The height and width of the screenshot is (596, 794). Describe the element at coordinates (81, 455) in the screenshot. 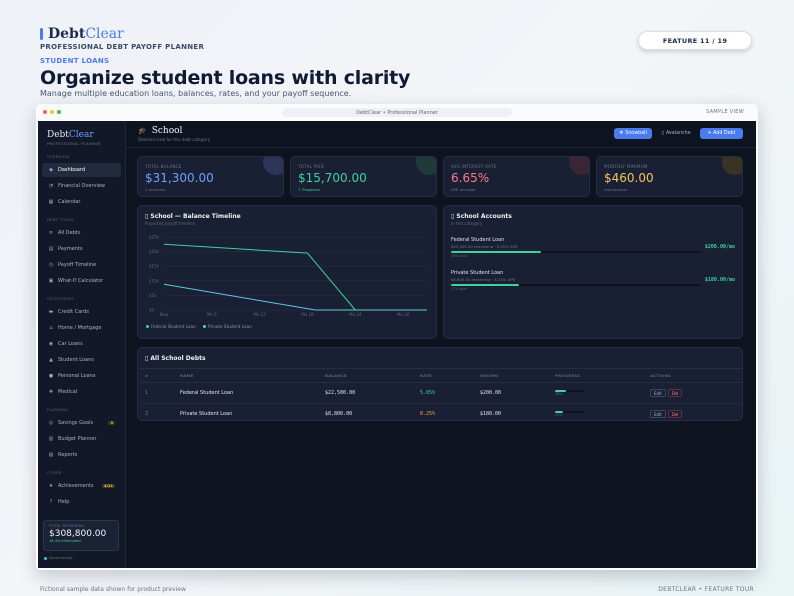

I see `sidebar-item-reports: ▧ Reports` at that location.